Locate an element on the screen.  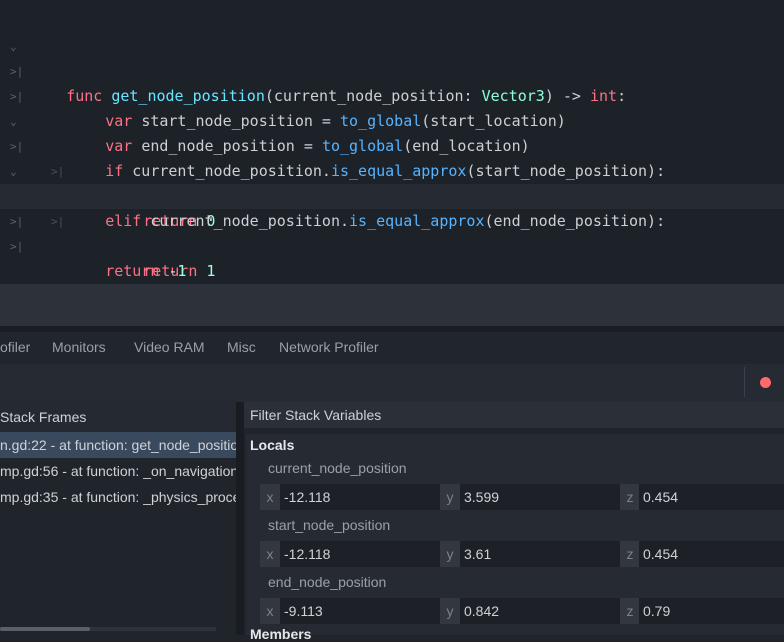
vector-z-field: 0.79 is located at coordinates (711, 611).